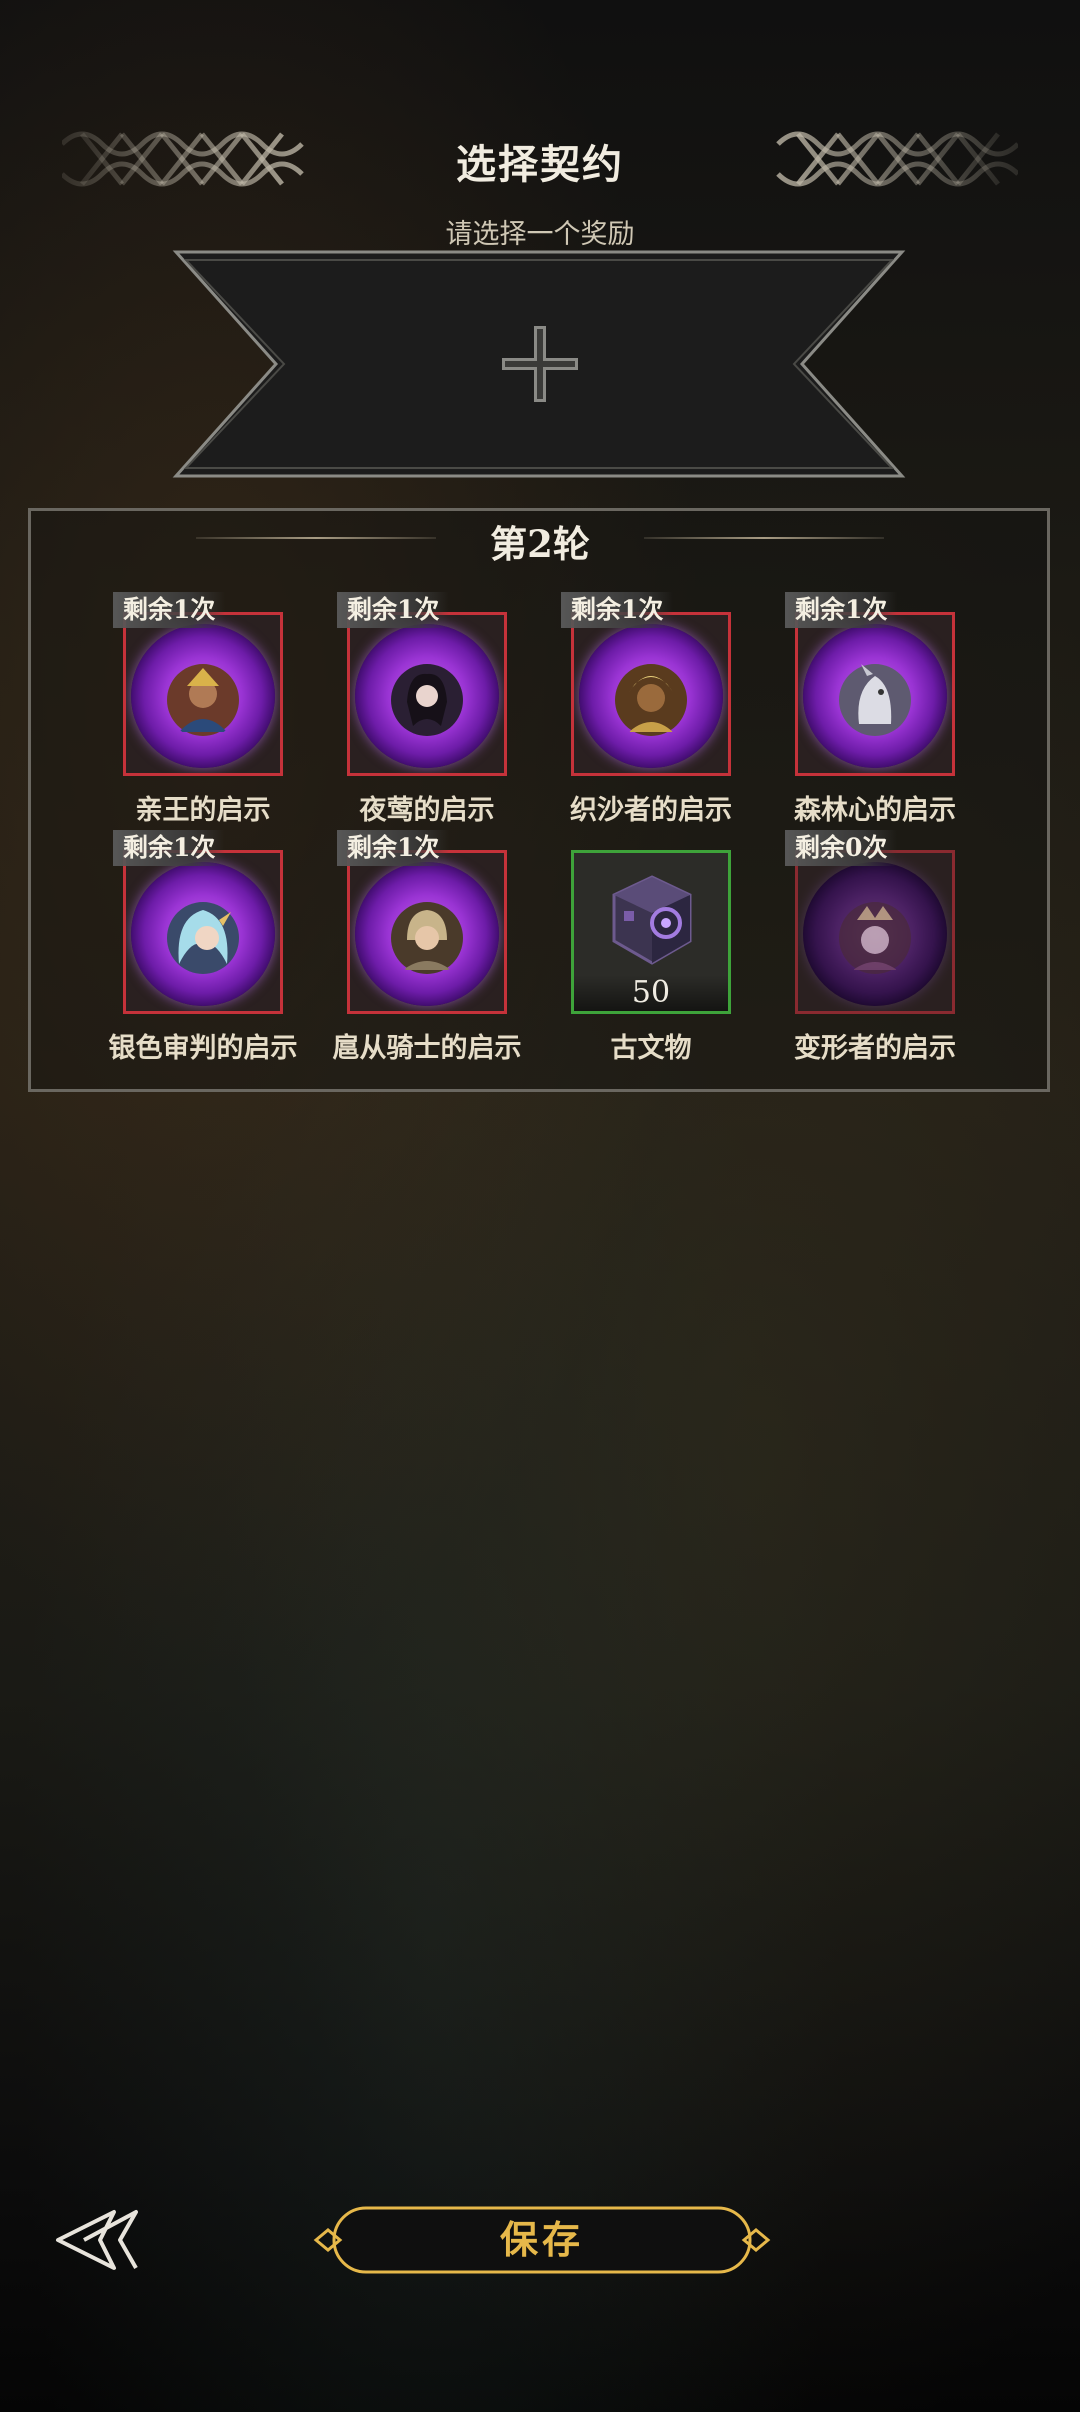 Image resolution: width=1080 pixels, height=2412 pixels. What do you see at coordinates (427, 700) in the screenshot?
I see `nightingale-portrait-icon` at bounding box center [427, 700].